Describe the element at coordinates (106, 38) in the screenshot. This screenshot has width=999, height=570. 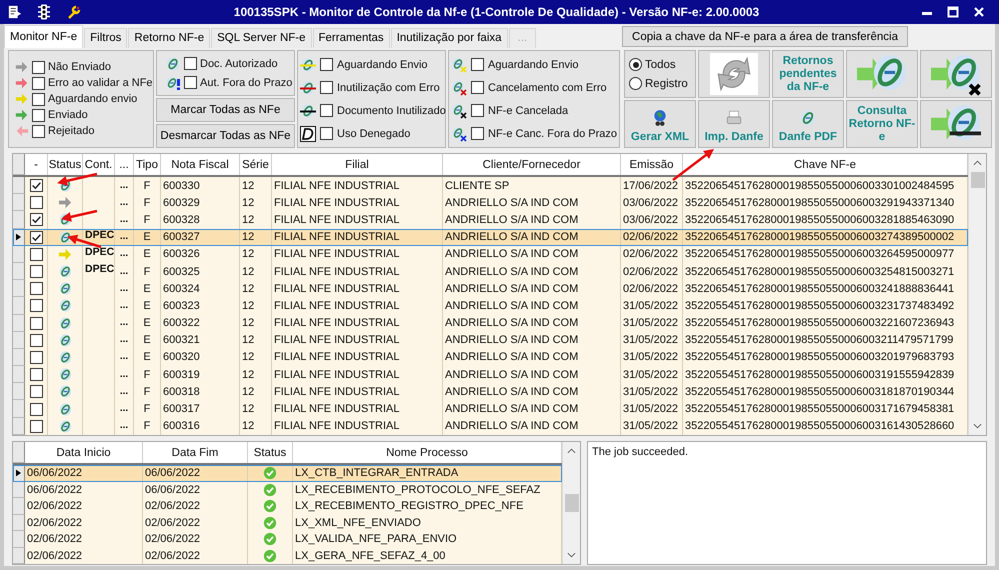
I see `tab: Filtros` at that location.